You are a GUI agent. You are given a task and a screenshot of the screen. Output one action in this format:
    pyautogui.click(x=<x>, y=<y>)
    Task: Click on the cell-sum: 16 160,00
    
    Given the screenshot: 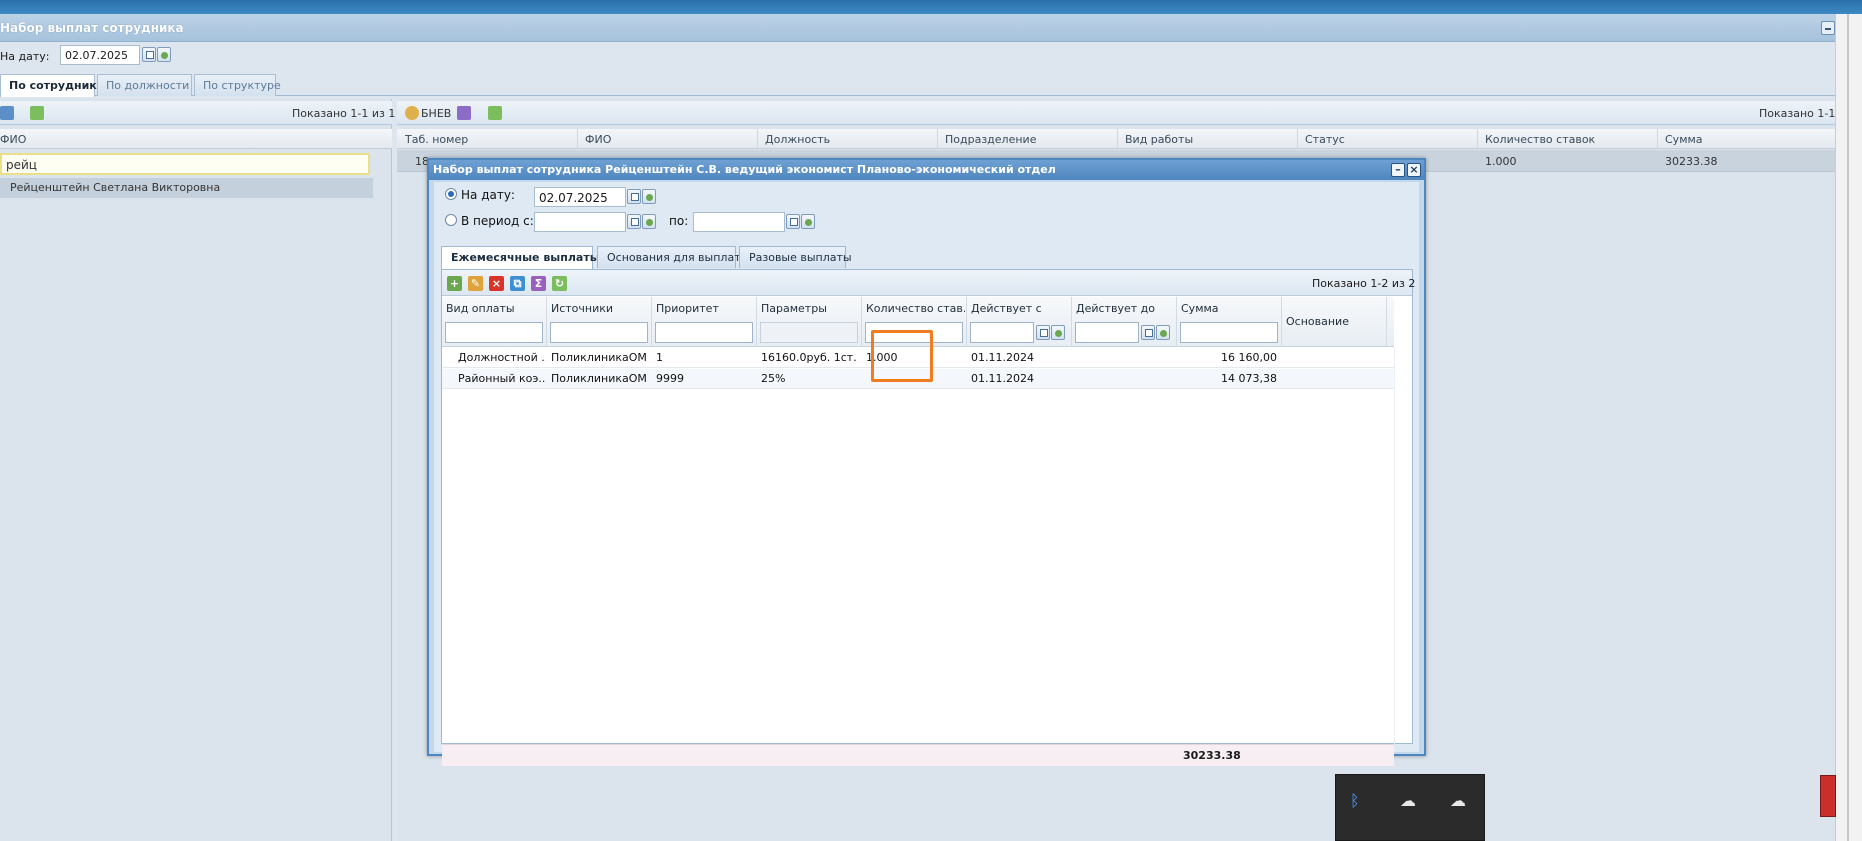 What is the action you would take?
    pyautogui.click(x=1249, y=357)
    